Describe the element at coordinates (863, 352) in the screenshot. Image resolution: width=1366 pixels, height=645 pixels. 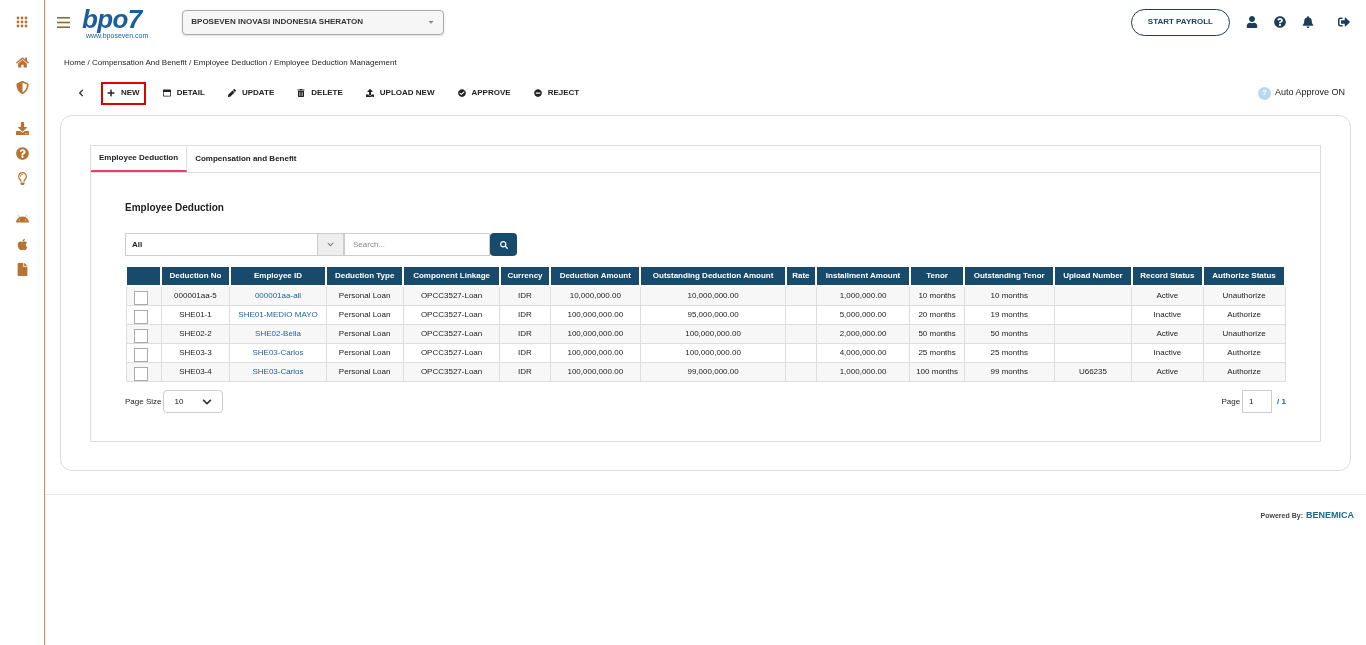
I see `table-cell: 4,000,000.00` at that location.